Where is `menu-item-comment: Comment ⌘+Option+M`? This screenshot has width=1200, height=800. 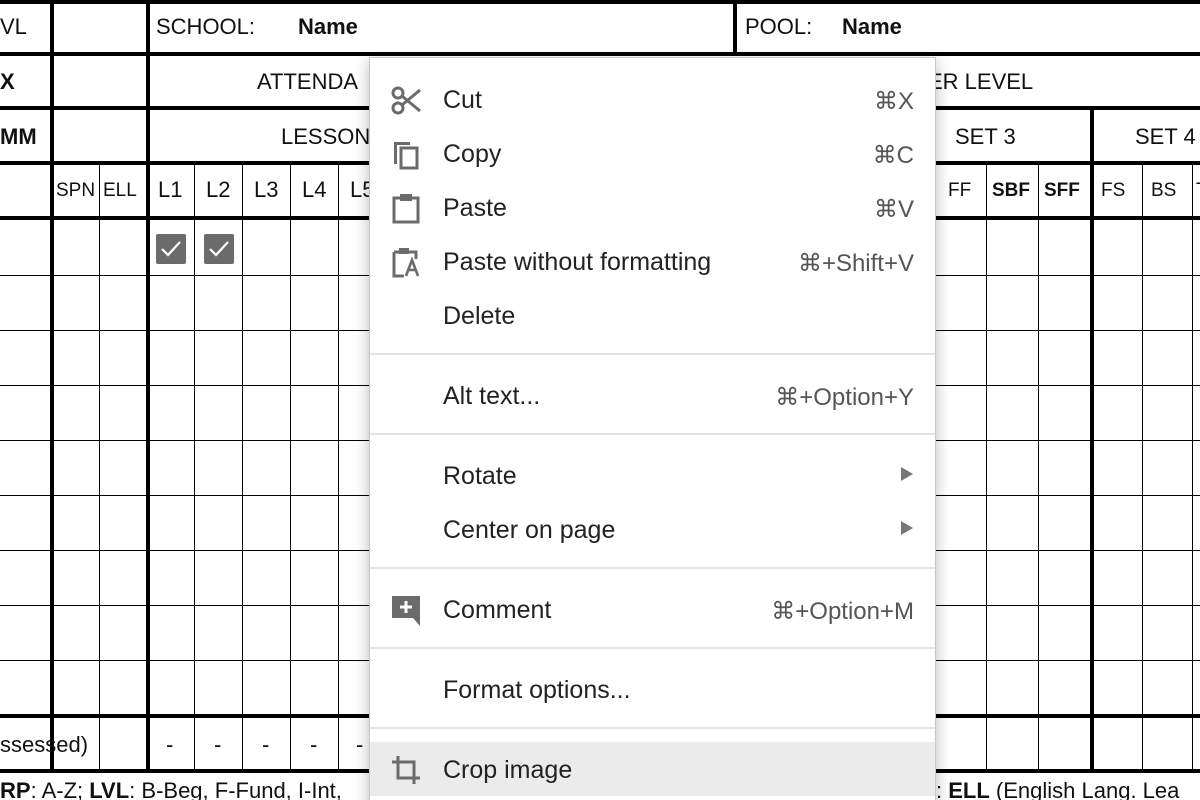
menu-item-comment: Comment ⌘+Option+M is located at coordinates (652, 609).